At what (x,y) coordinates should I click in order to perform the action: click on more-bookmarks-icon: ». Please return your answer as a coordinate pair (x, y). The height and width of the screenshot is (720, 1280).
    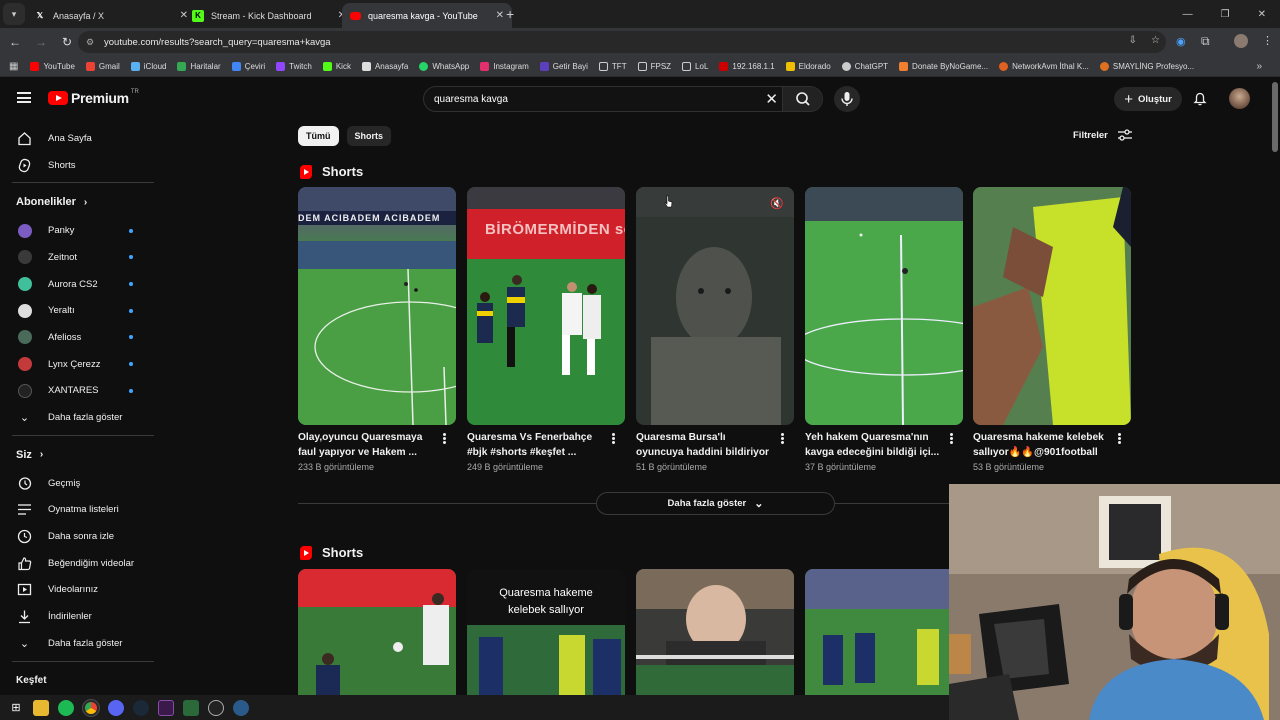
    Looking at the image, I should click on (1259, 66).